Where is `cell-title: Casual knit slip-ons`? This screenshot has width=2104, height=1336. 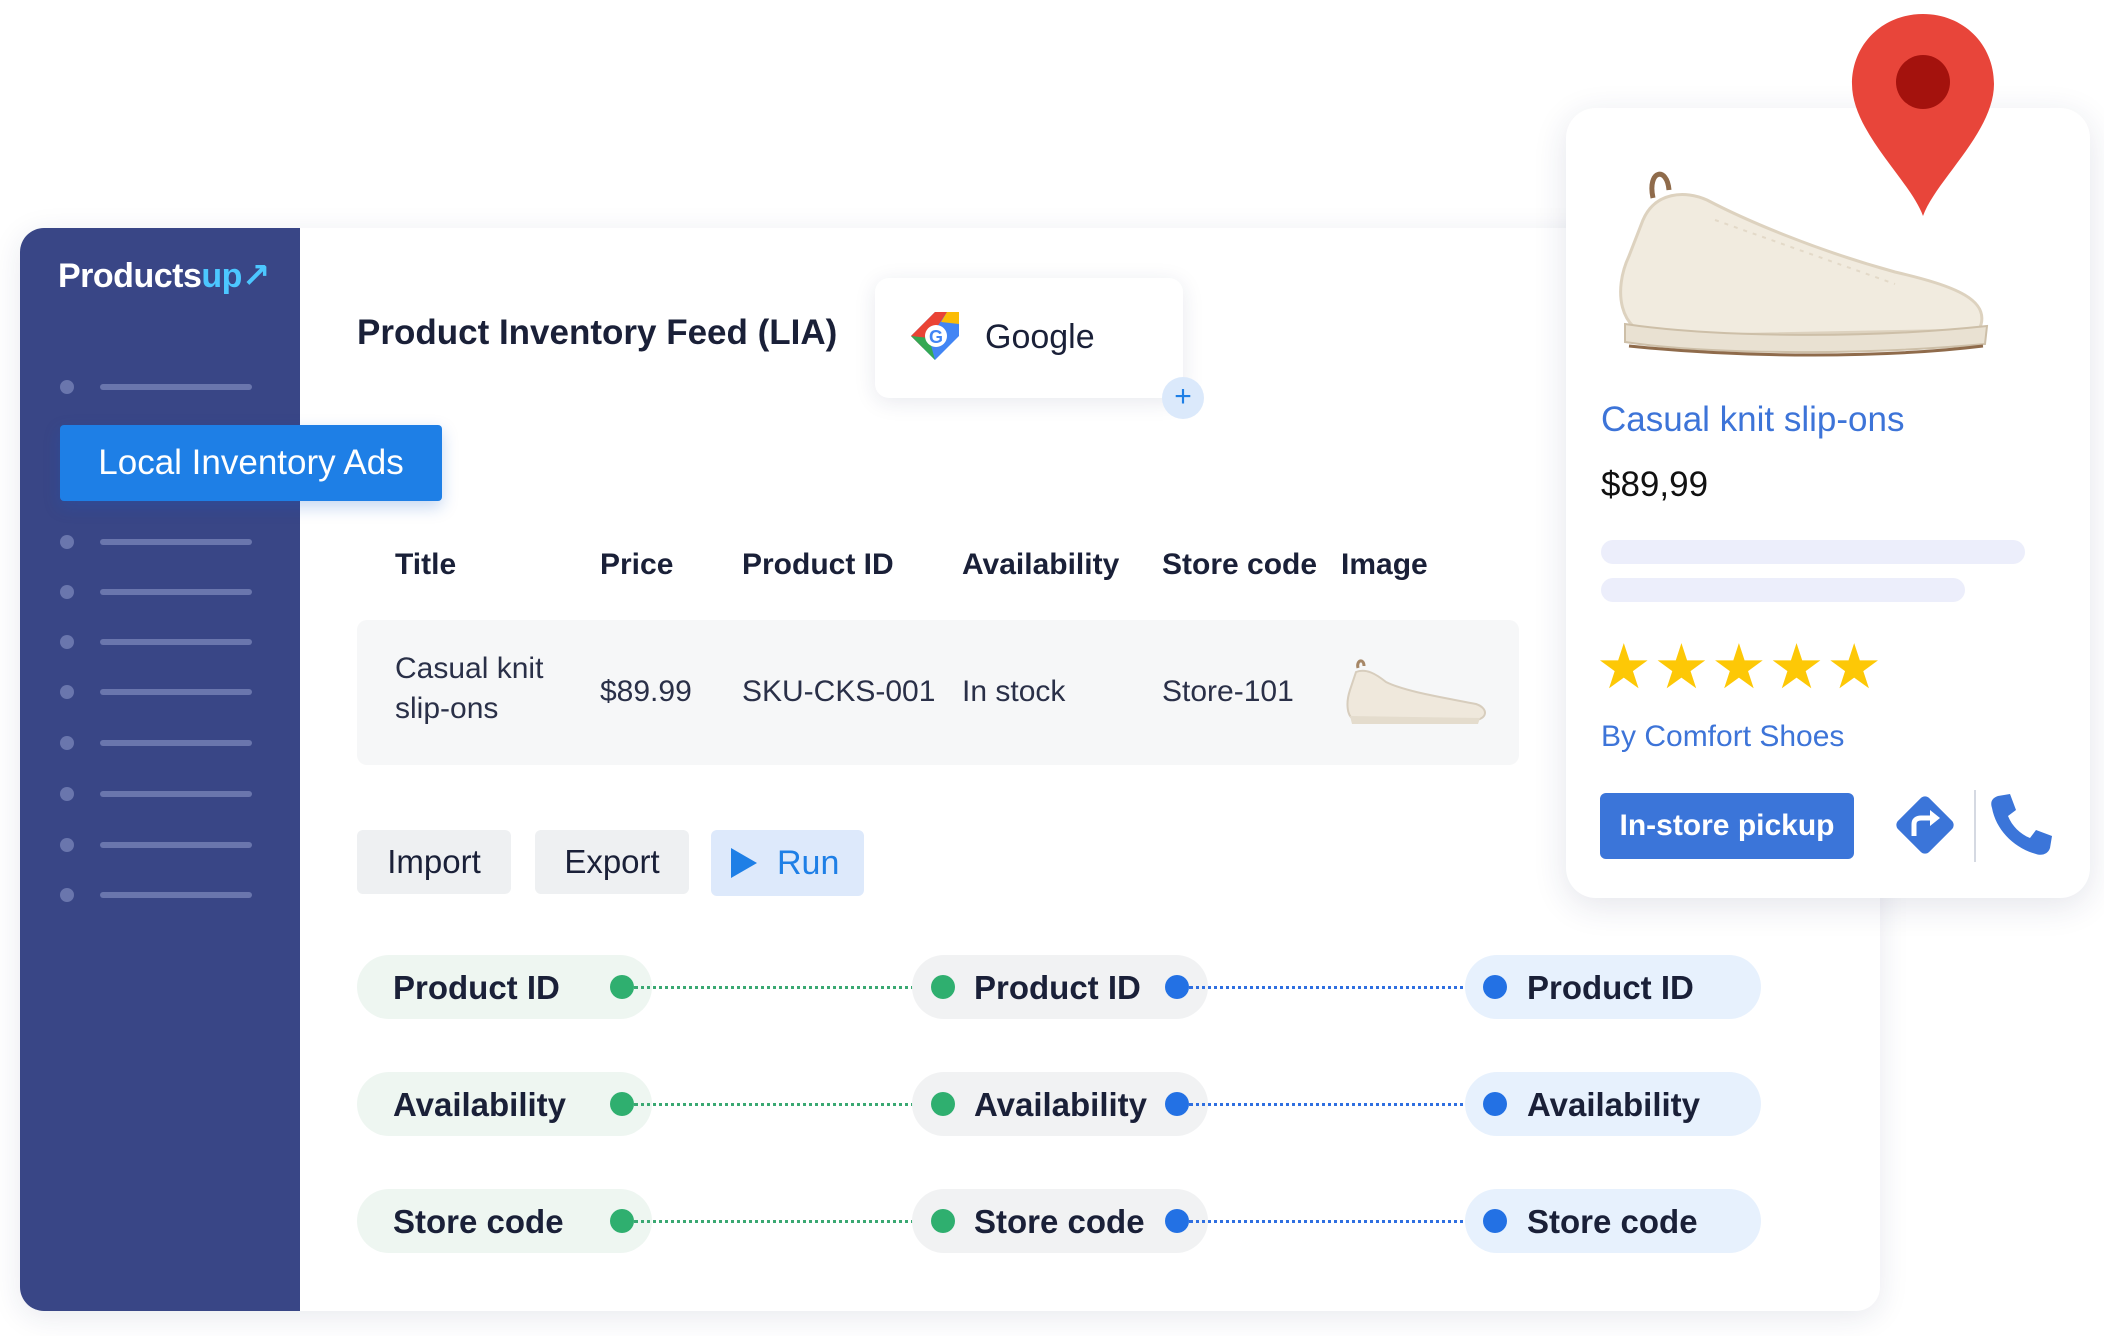
cell-title: Casual knit slip-ons is located at coordinates (469, 689).